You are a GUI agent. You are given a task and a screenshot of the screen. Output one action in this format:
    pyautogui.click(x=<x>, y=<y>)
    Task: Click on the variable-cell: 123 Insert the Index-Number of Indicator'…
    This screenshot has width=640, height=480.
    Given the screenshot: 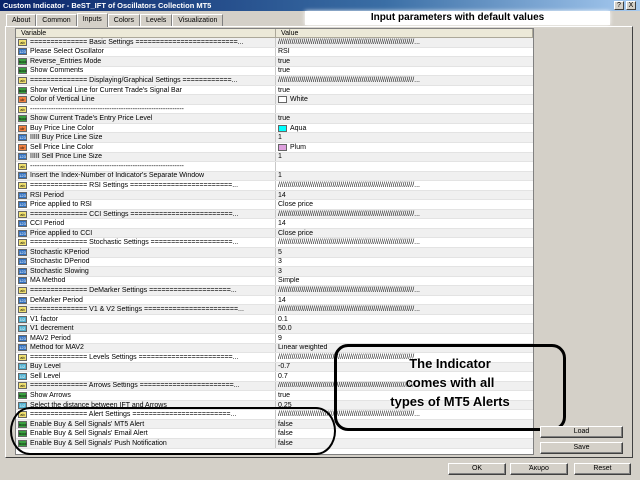 What is the action you would take?
    pyautogui.click(x=146, y=176)
    